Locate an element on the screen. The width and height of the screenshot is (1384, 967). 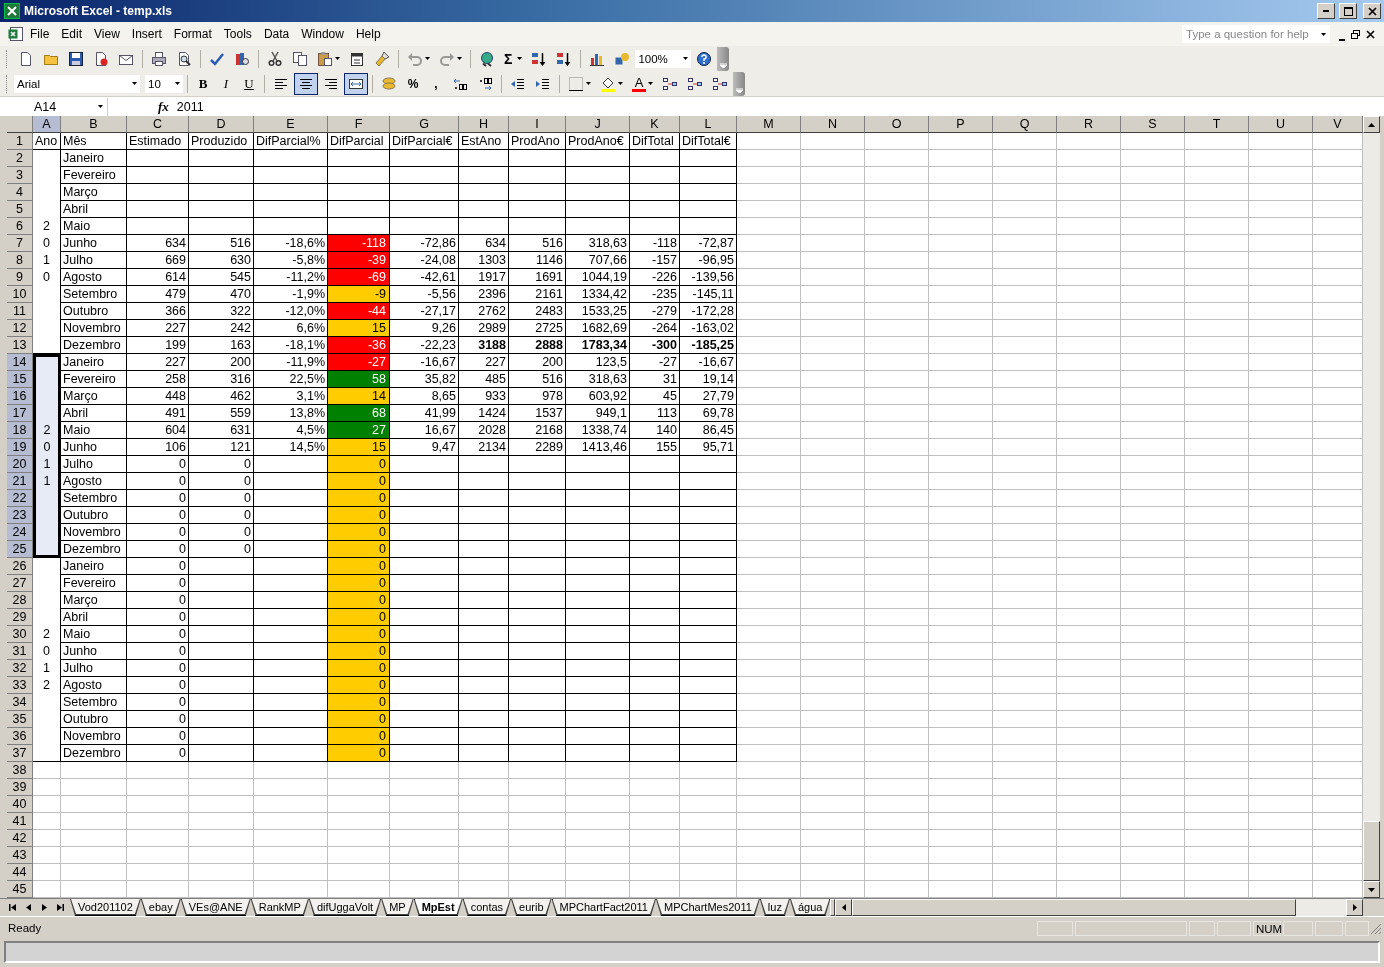
row-header: 18 is located at coordinates (20, 430).